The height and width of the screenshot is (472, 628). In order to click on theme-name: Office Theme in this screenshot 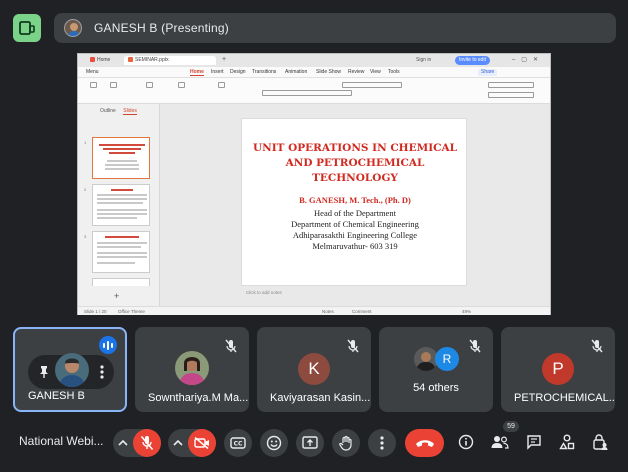, I will do `click(131, 311)`.